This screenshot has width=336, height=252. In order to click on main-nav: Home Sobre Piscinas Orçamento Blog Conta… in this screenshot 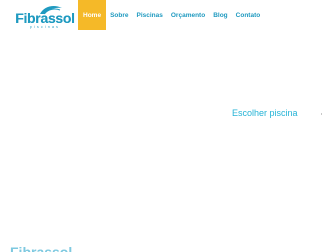, I will do `click(171, 15)`.